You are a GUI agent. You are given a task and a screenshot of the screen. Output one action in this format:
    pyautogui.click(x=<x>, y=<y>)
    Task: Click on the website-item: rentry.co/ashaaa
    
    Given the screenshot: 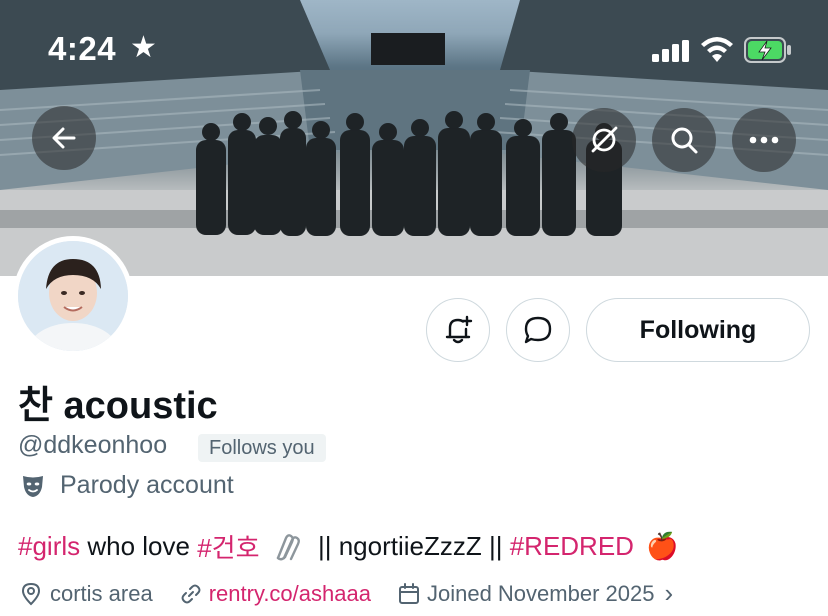 What is the action you would take?
    pyautogui.click(x=275, y=594)
    